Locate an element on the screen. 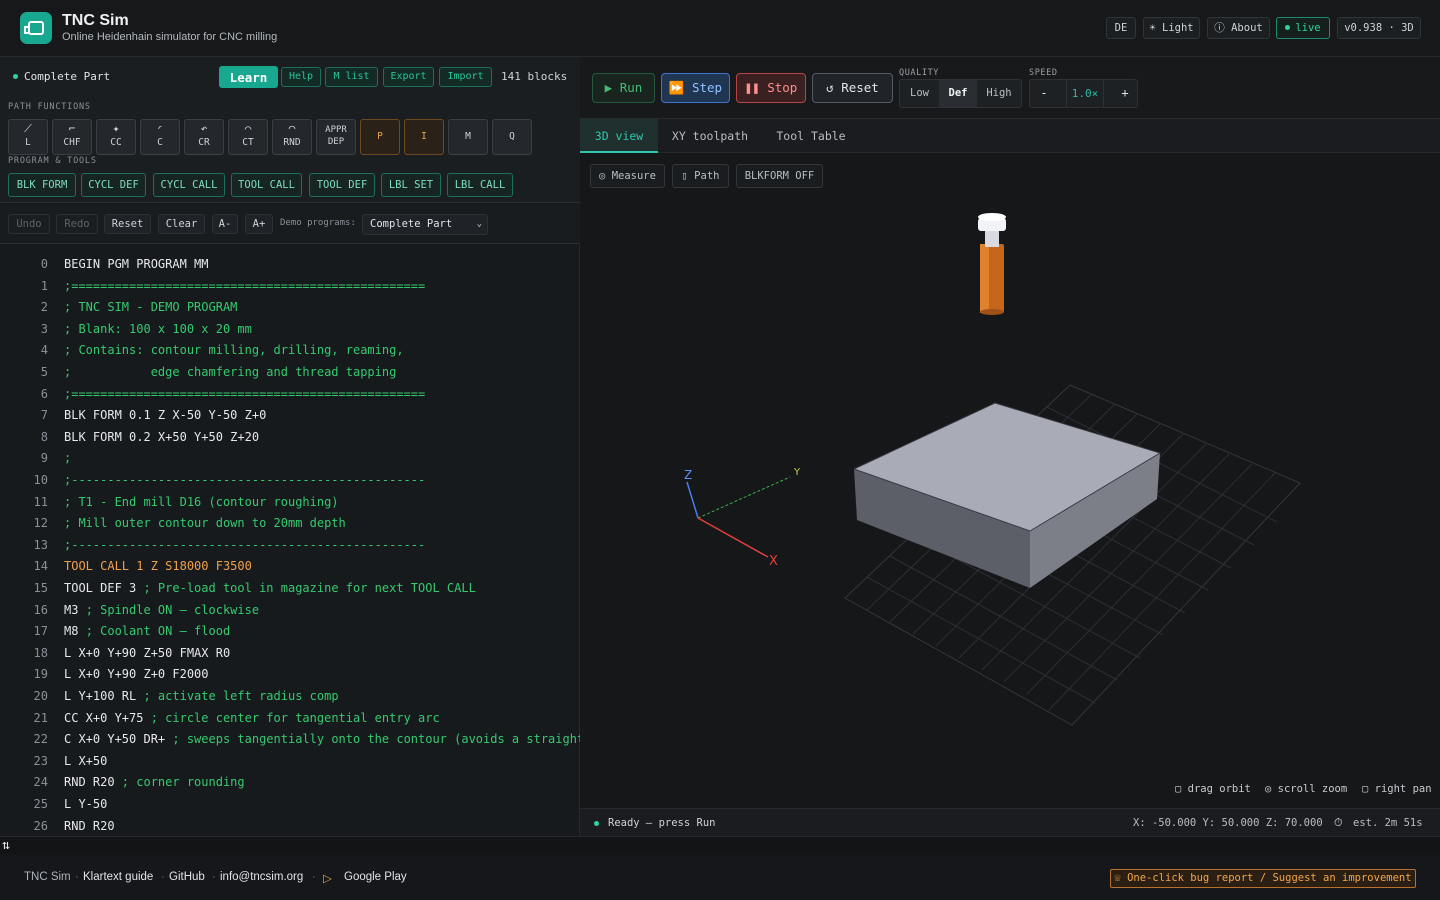 The width and height of the screenshot is (1440, 900). demo-programs-label: Demo programs: is located at coordinates (318, 223).